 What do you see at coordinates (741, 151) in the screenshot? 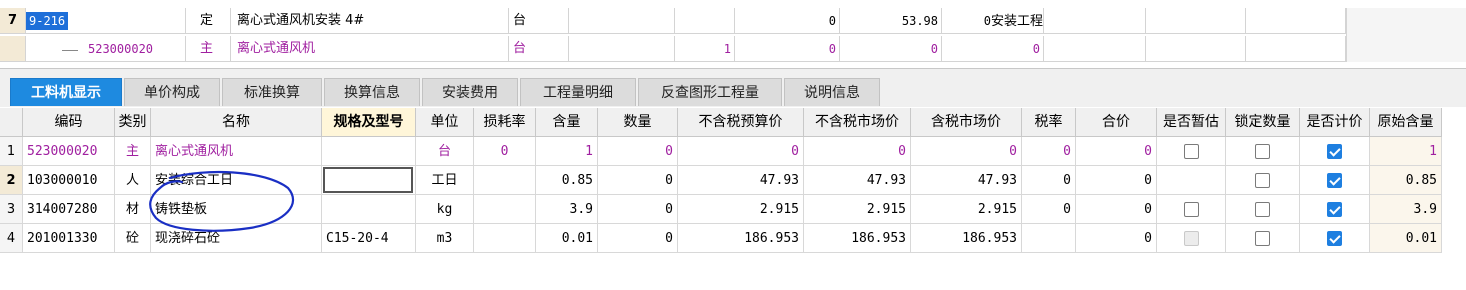
I see `row-pretax-budget: 0` at bounding box center [741, 151].